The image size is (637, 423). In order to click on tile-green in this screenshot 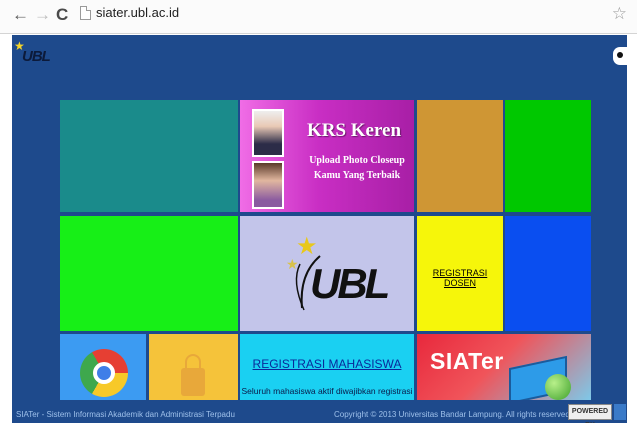, I will do `click(548, 156)`.